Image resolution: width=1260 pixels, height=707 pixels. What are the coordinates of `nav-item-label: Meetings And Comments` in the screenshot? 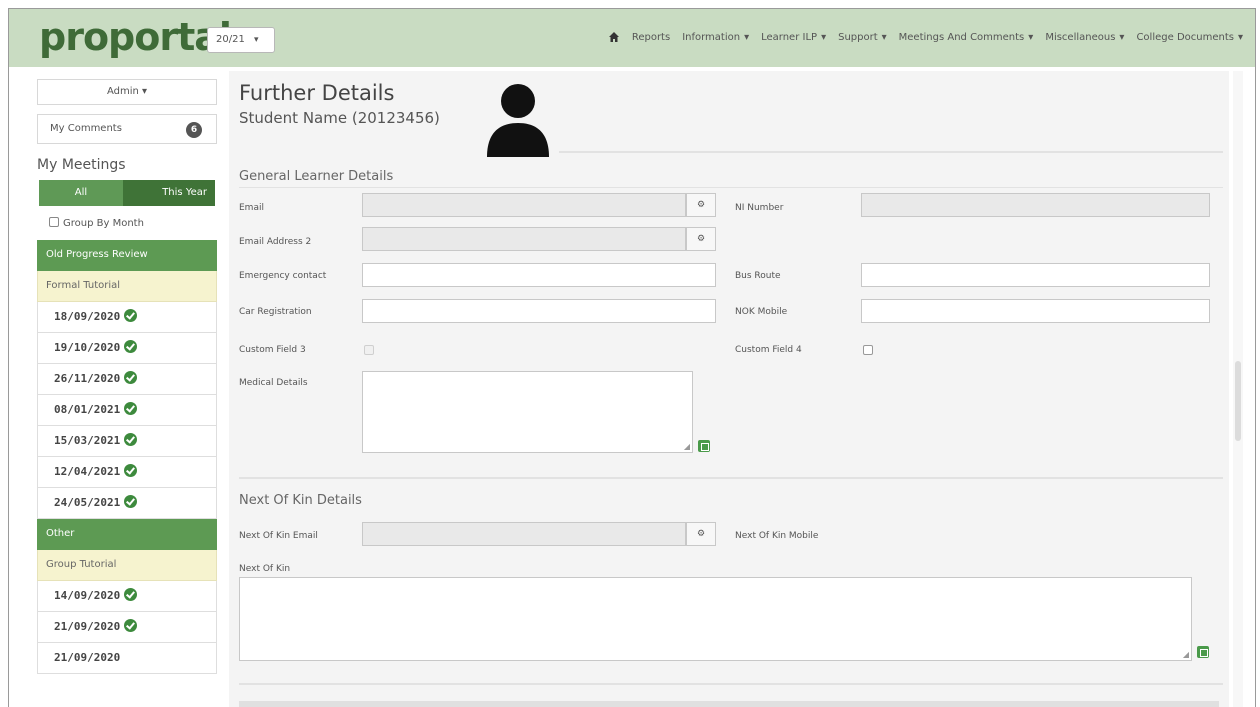 It's located at (961, 37).